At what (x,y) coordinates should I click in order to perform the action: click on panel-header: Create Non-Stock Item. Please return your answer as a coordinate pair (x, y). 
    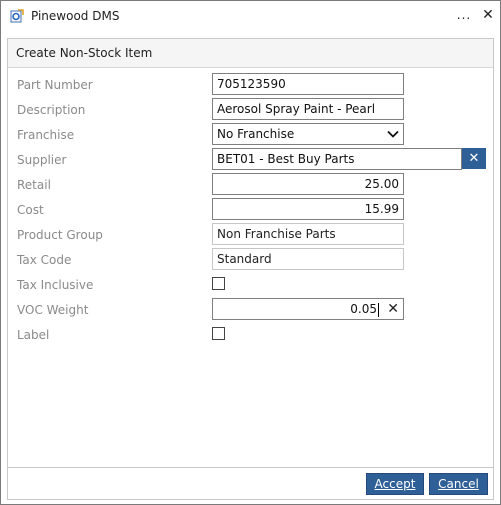
    Looking at the image, I should click on (250, 53).